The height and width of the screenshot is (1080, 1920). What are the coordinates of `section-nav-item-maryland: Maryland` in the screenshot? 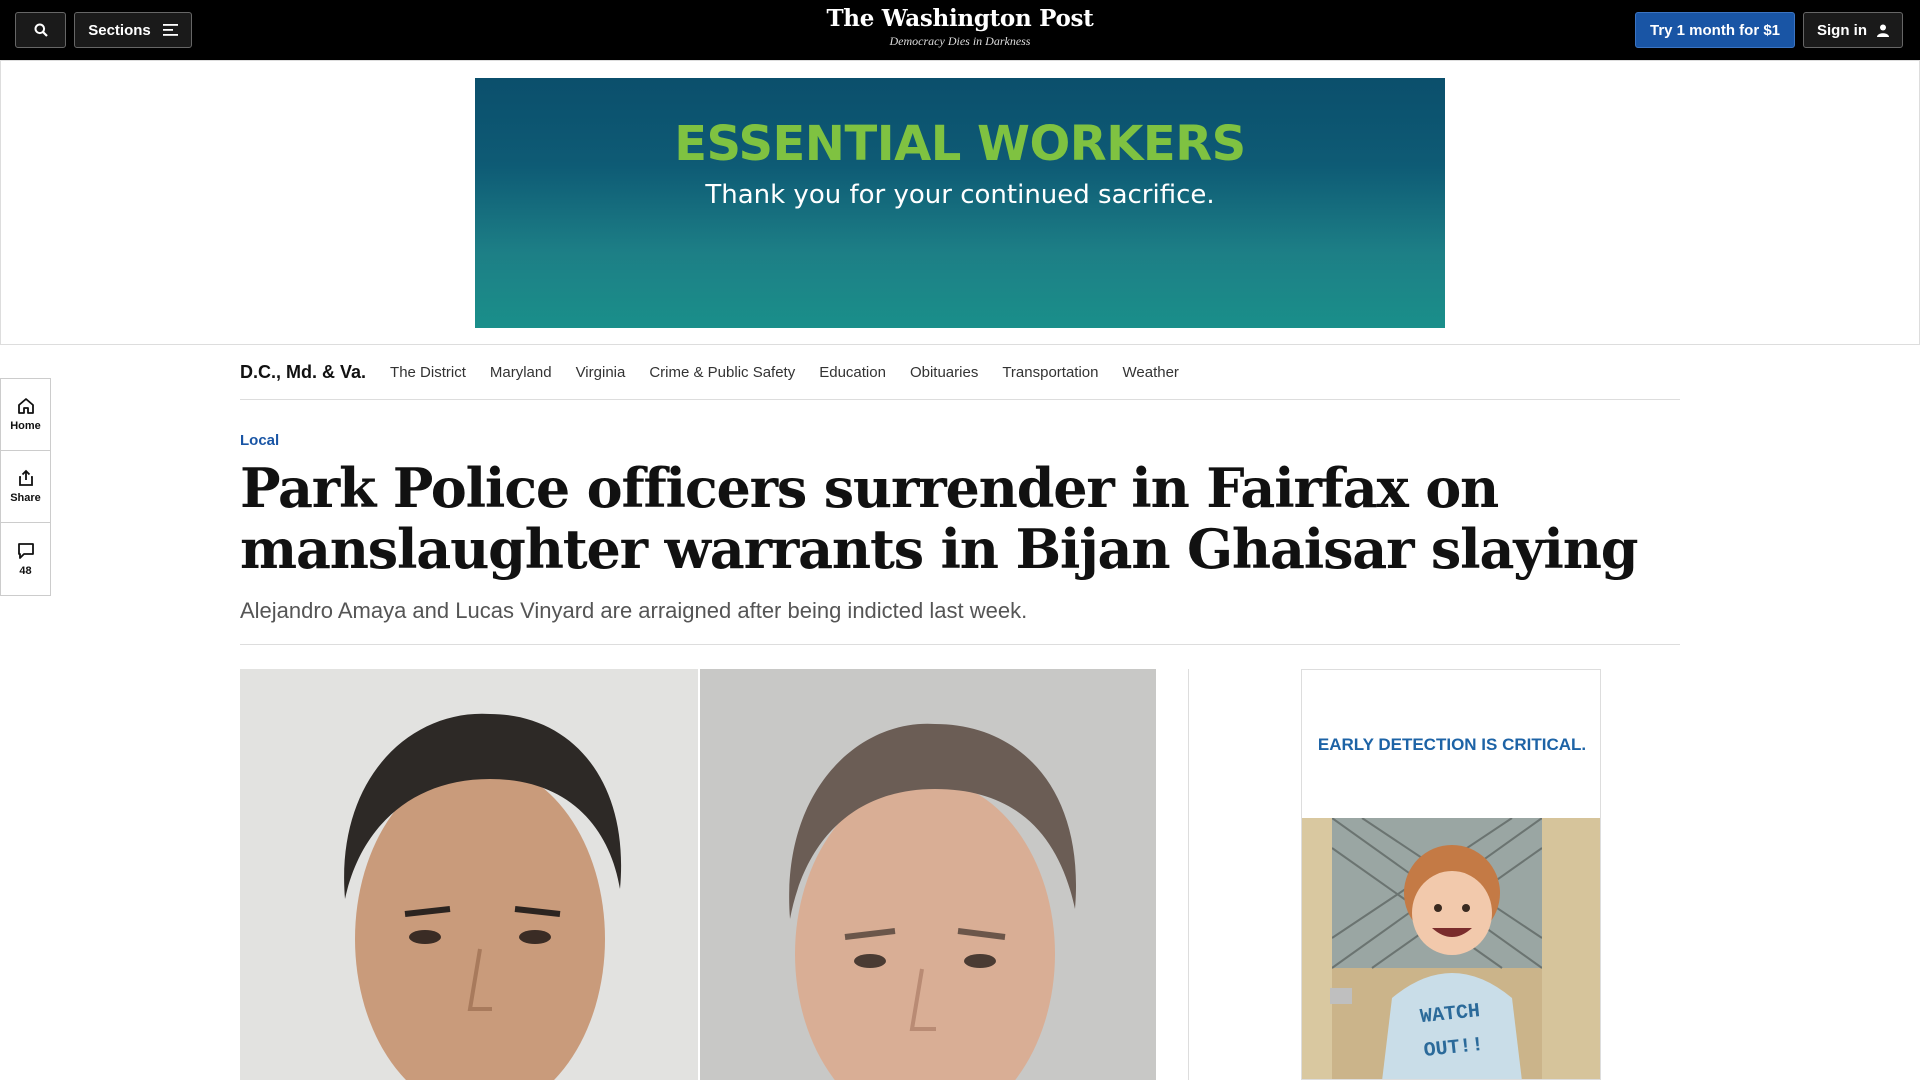 It's located at (521, 372).